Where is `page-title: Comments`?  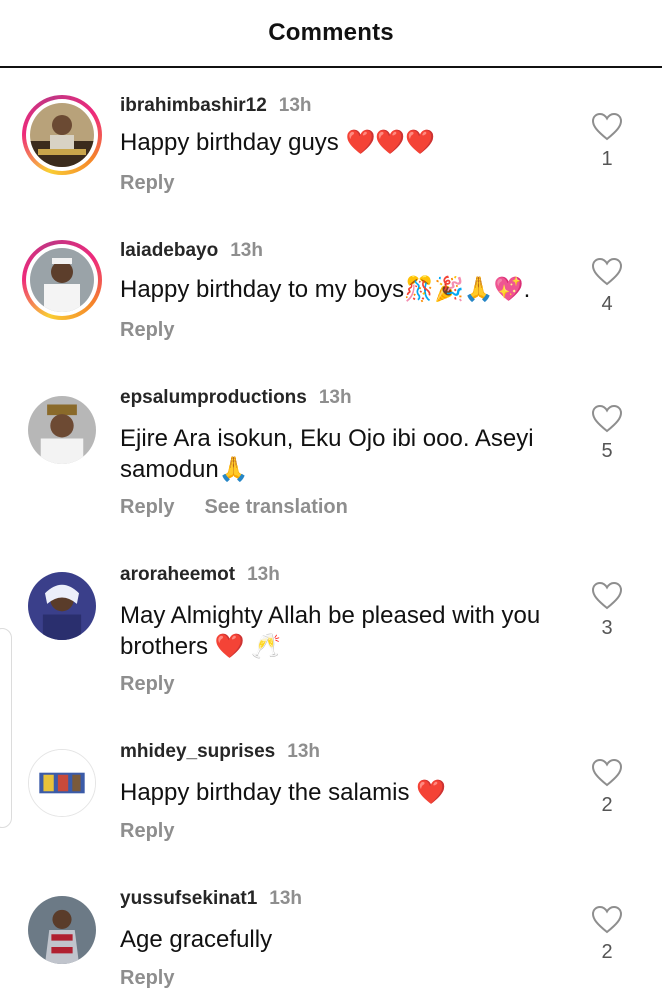 page-title: Comments is located at coordinates (331, 32).